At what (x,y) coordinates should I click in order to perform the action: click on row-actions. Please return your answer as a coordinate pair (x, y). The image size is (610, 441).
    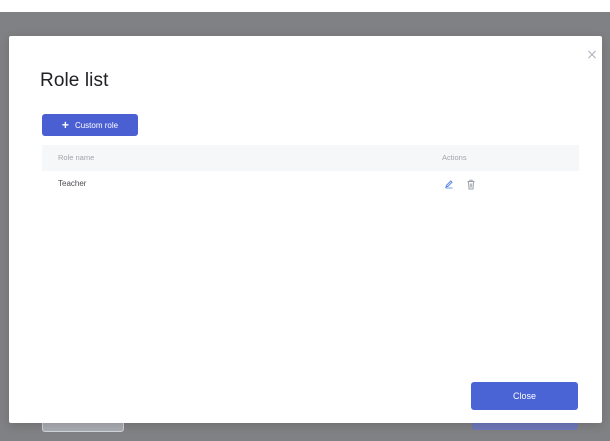
    Looking at the image, I should click on (460, 184).